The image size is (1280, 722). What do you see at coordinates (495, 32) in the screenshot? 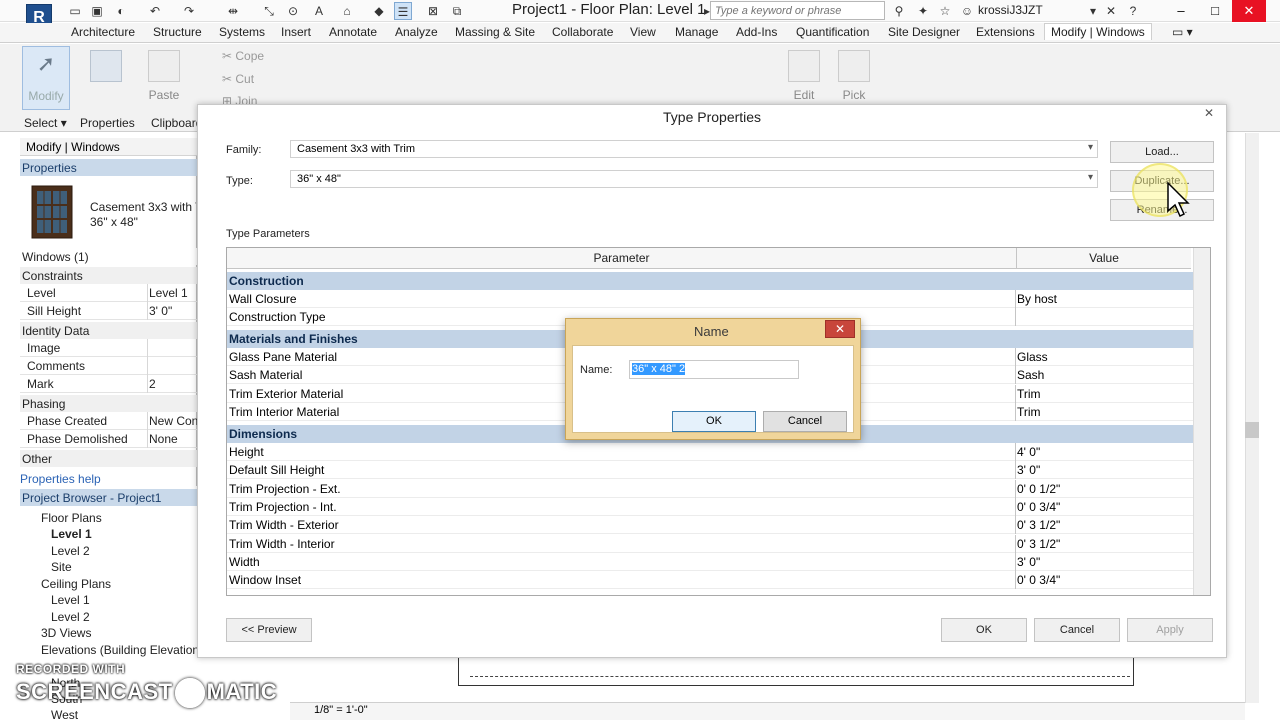
I see `tab-massing-site: Massing & Site` at bounding box center [495, 32].